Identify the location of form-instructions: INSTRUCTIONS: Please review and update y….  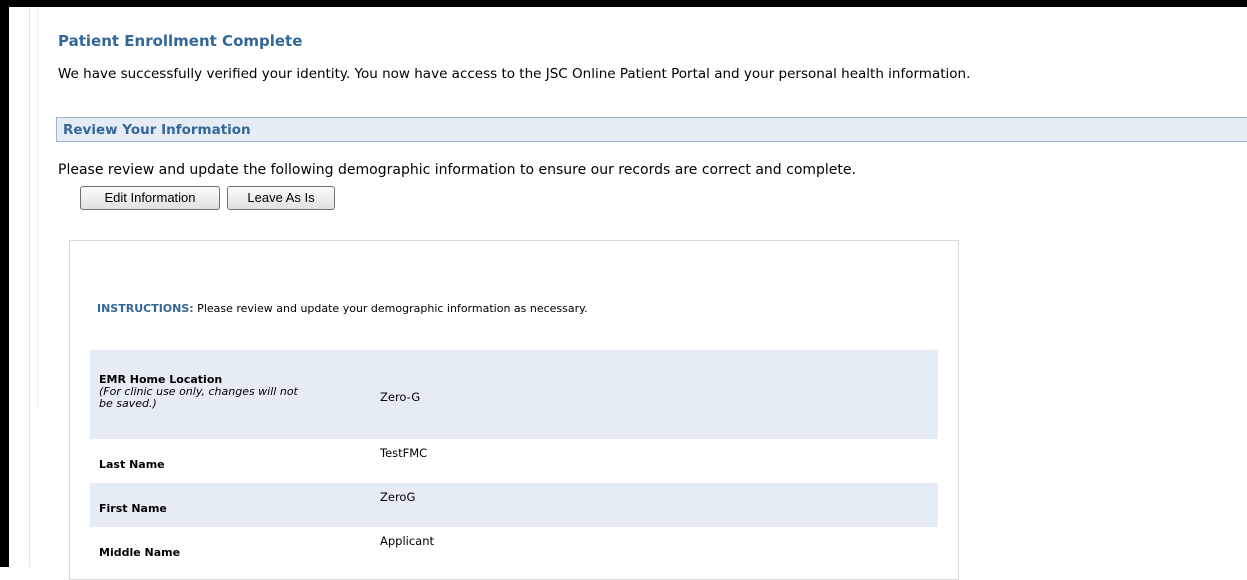
(377, 308).